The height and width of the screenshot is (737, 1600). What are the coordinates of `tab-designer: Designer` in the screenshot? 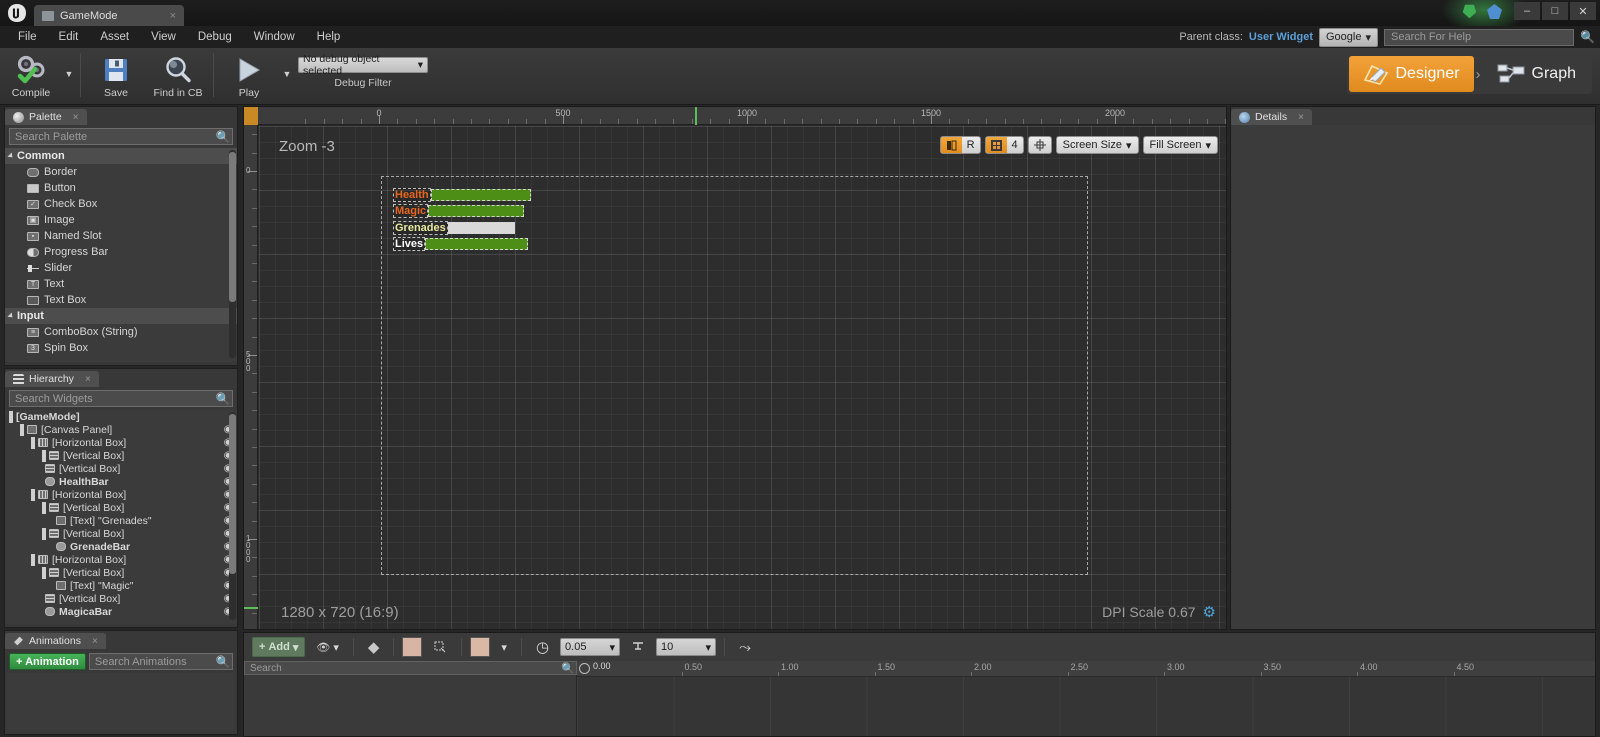 It's located at (1411, 74).